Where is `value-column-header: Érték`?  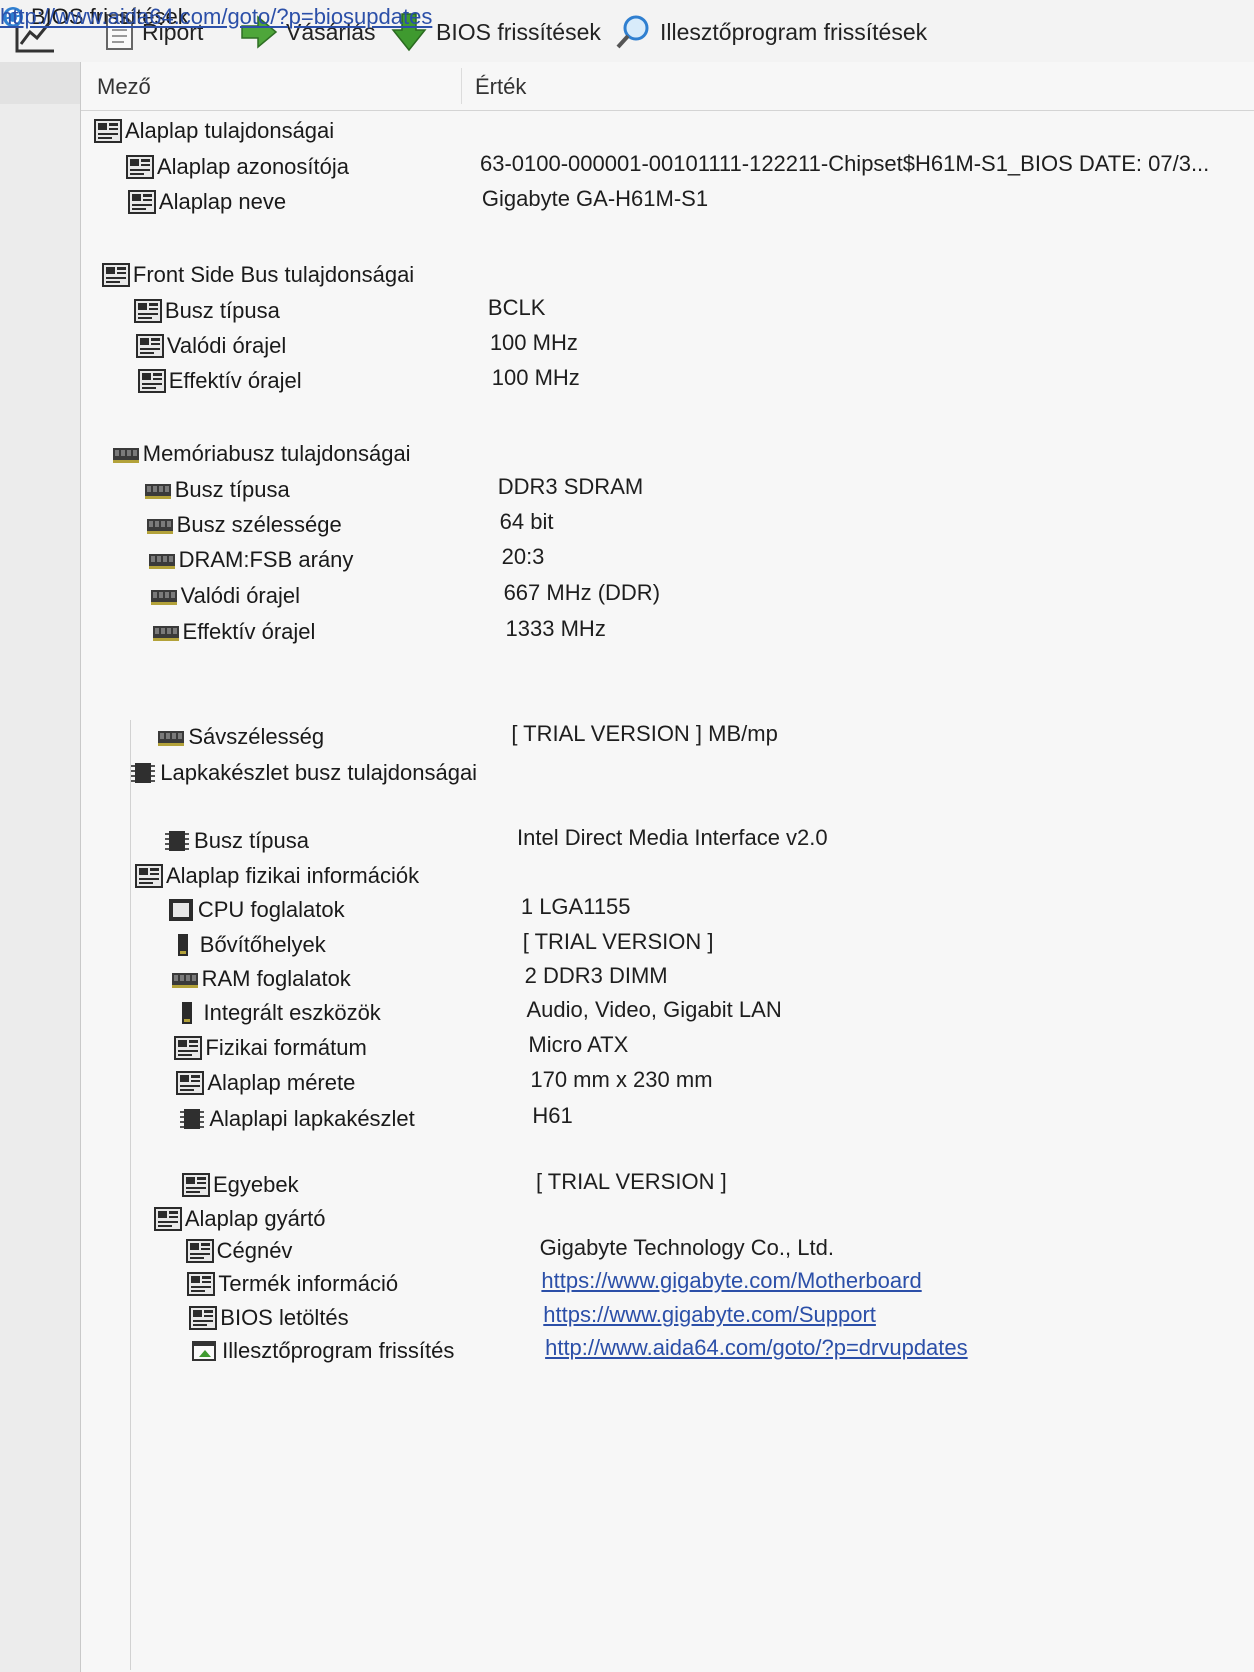
value-column-header: Érték is located at coordinates (500, 87).